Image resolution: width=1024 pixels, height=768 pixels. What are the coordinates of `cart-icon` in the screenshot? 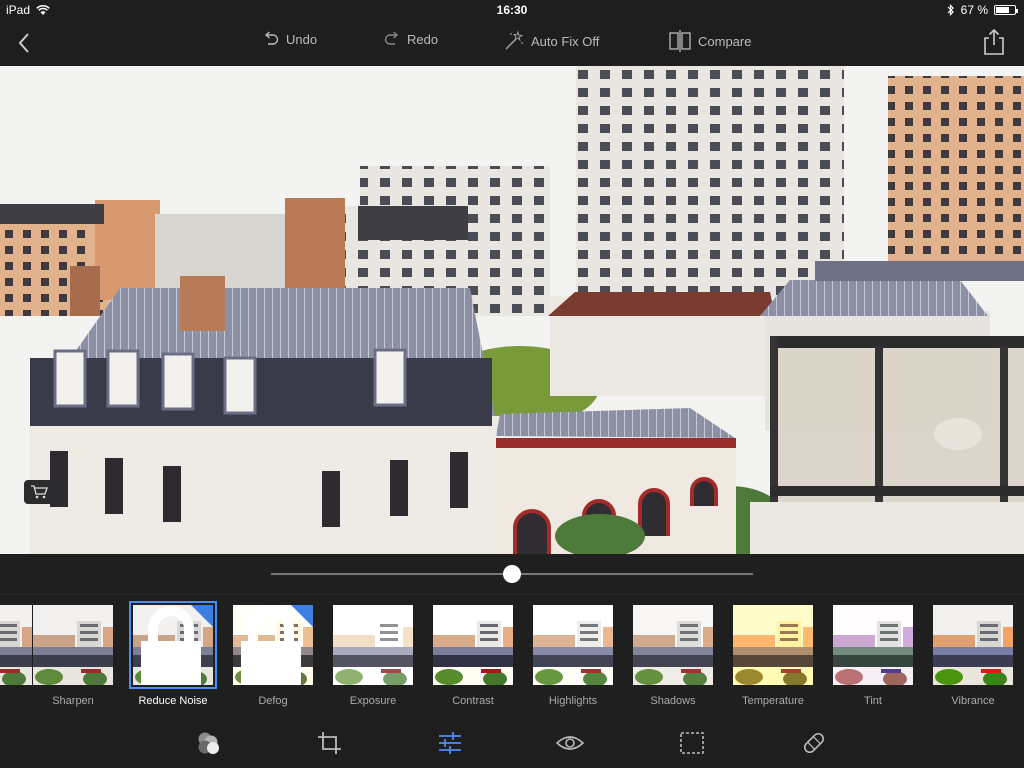 It's located at (39, 492).